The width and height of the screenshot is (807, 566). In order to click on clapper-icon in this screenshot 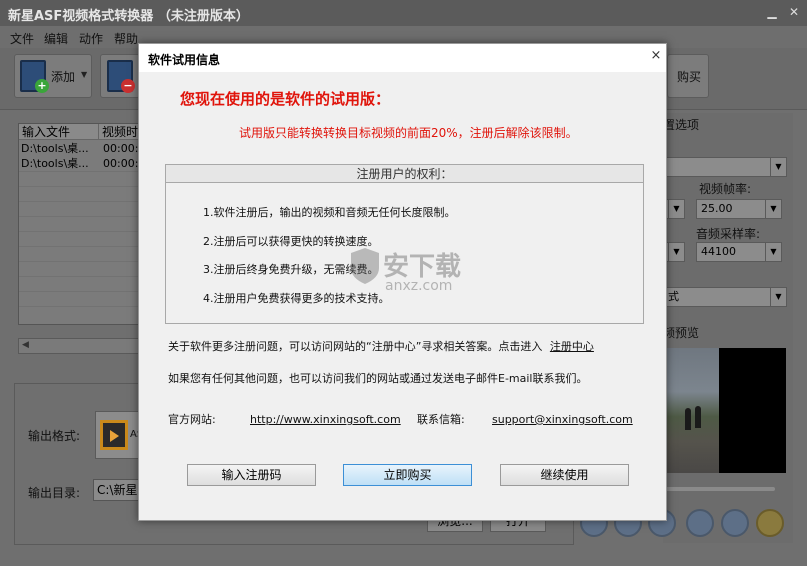, I will do `click(114, 435)`.